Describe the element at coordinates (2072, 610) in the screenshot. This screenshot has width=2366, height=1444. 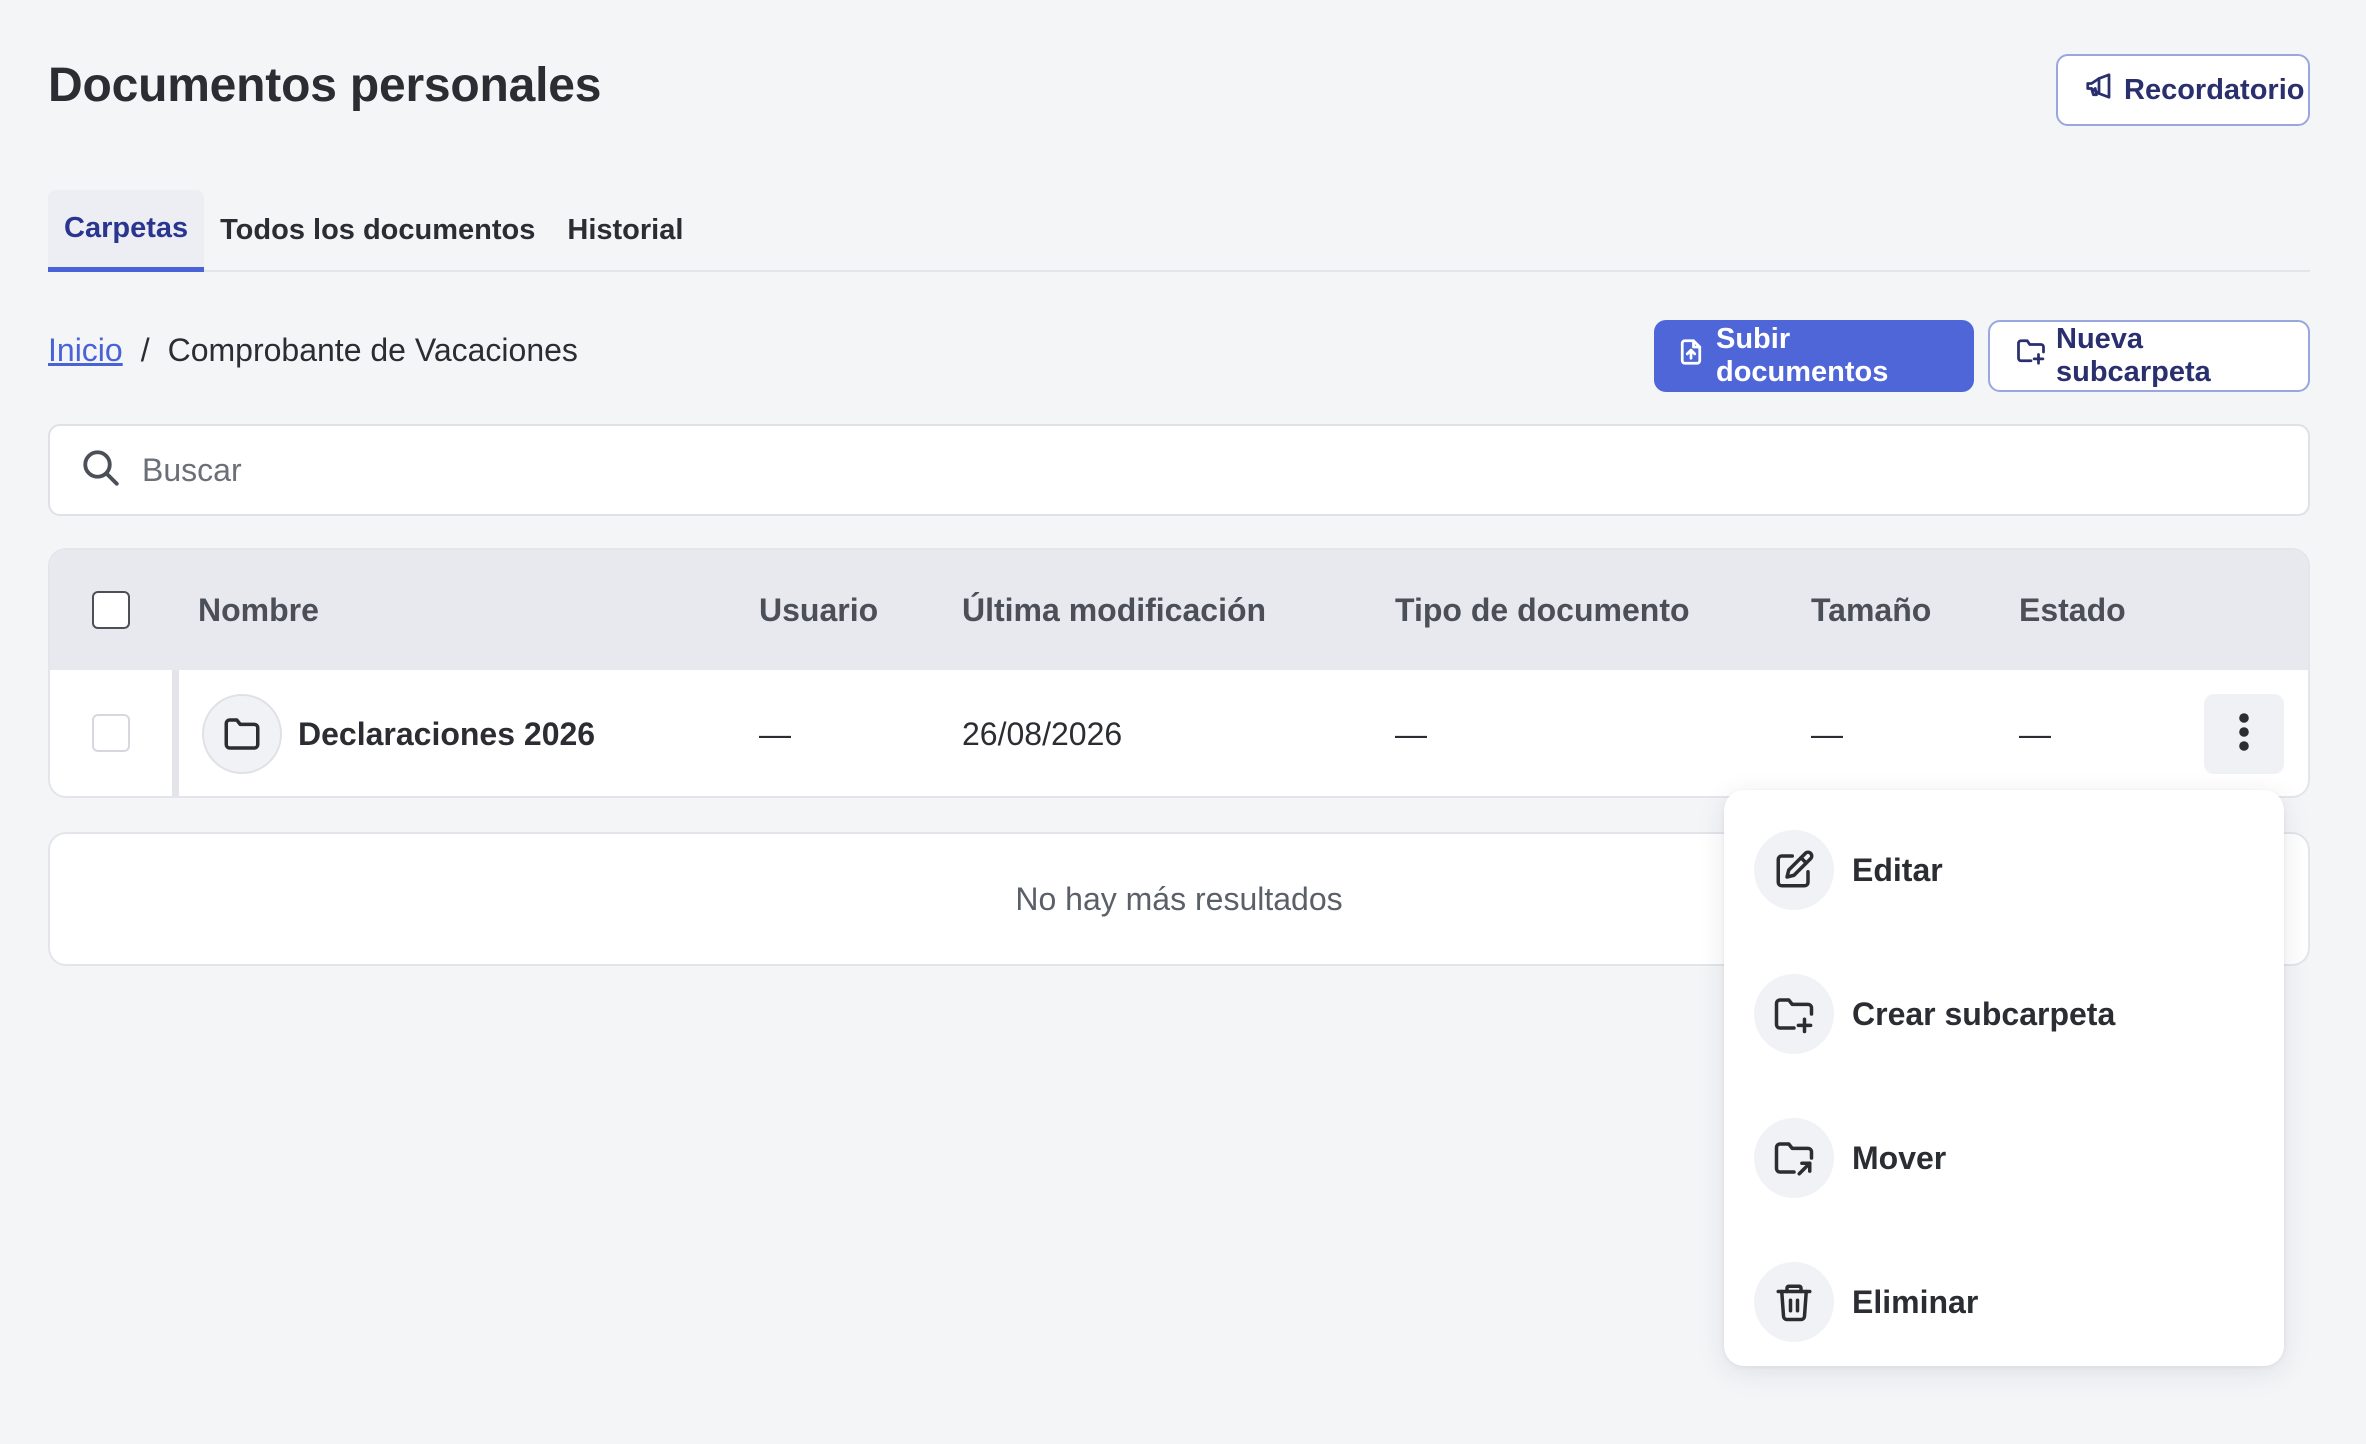
I see `column-header-estado: Estado` at that location.